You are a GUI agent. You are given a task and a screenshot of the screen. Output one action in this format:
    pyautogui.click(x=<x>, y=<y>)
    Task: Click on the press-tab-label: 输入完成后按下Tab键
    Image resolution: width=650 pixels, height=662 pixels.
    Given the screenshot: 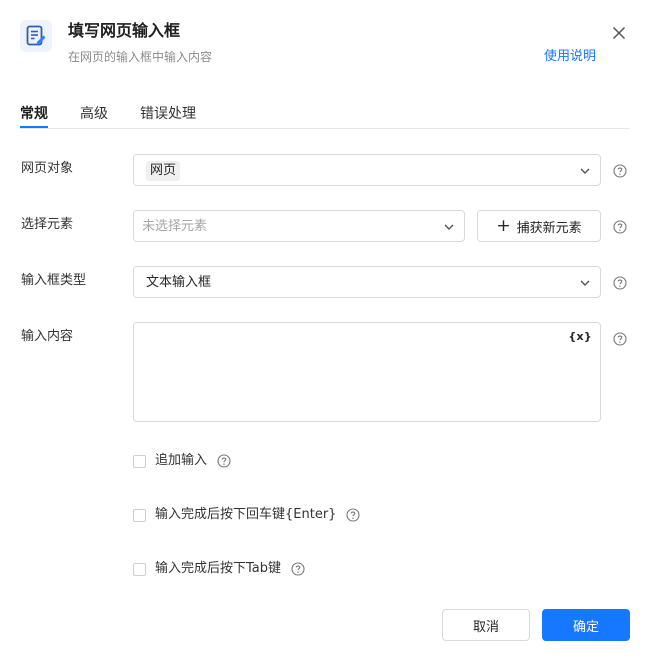 What is the action you would take?
    pyautogui.click(x=218, y=569)
    